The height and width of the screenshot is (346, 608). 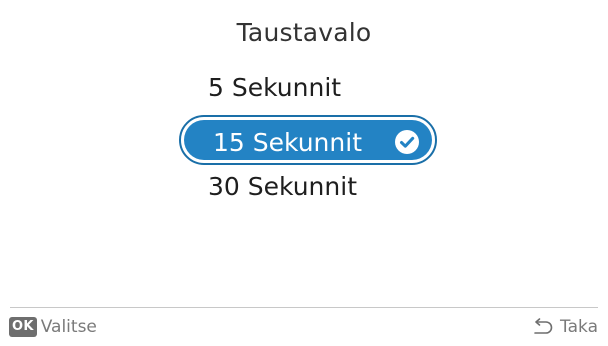 What do you see at coordinates (579, 327) in the screenshot?
I see `back-label: Taka` at bounding box center [579, 327].